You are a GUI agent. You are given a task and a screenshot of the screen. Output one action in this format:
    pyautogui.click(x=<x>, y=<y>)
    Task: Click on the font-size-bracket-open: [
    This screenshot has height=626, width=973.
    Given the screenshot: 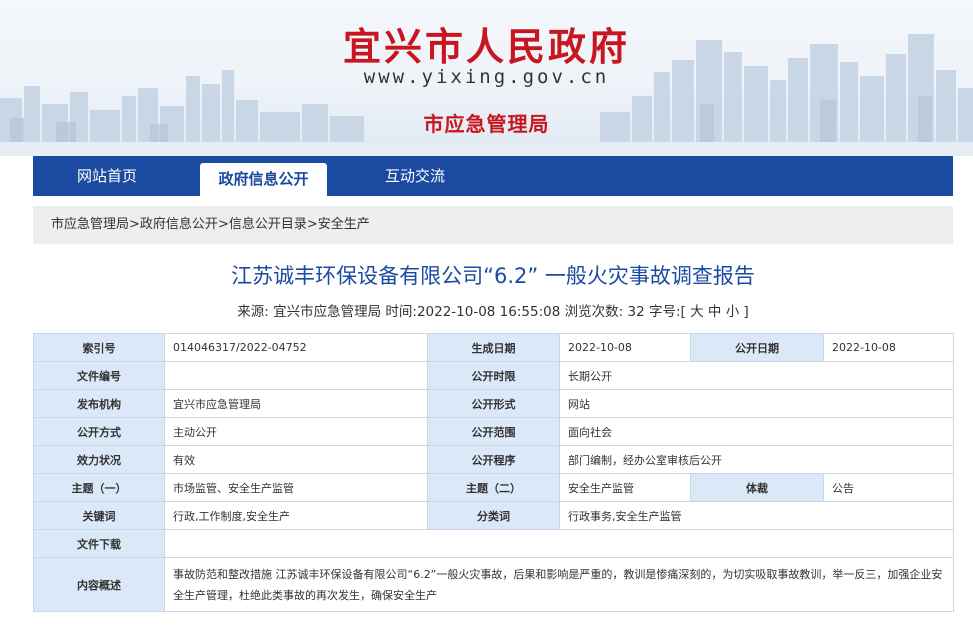 What is the action you would take?
    pyautogui.click(x=683, y=312)
    